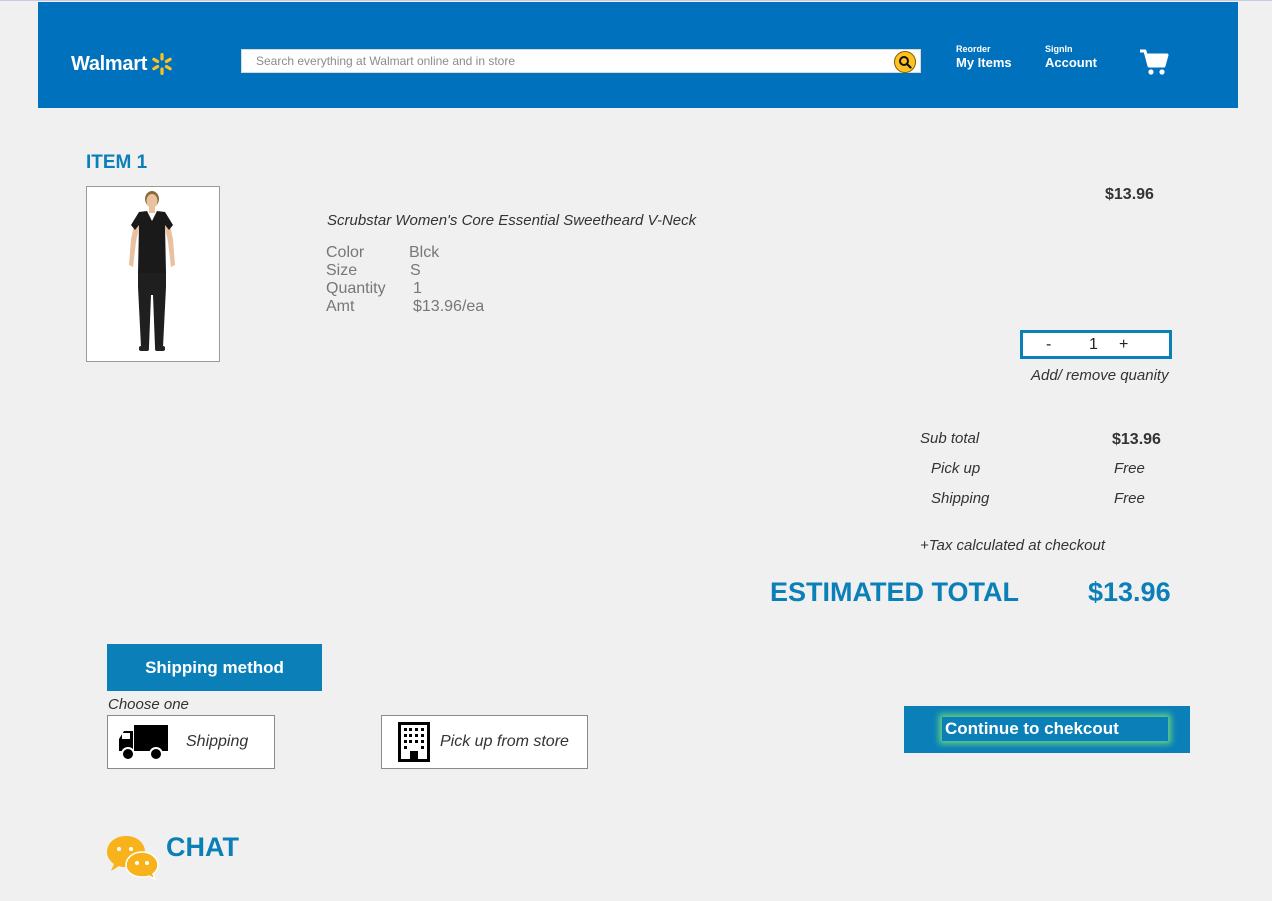 Image resolution: width=1272 pixels, height=901 pixels. What do you see at coordinates (414, 742) in the screenshot?
I see `building-icon` at bounding box center [414, 742].